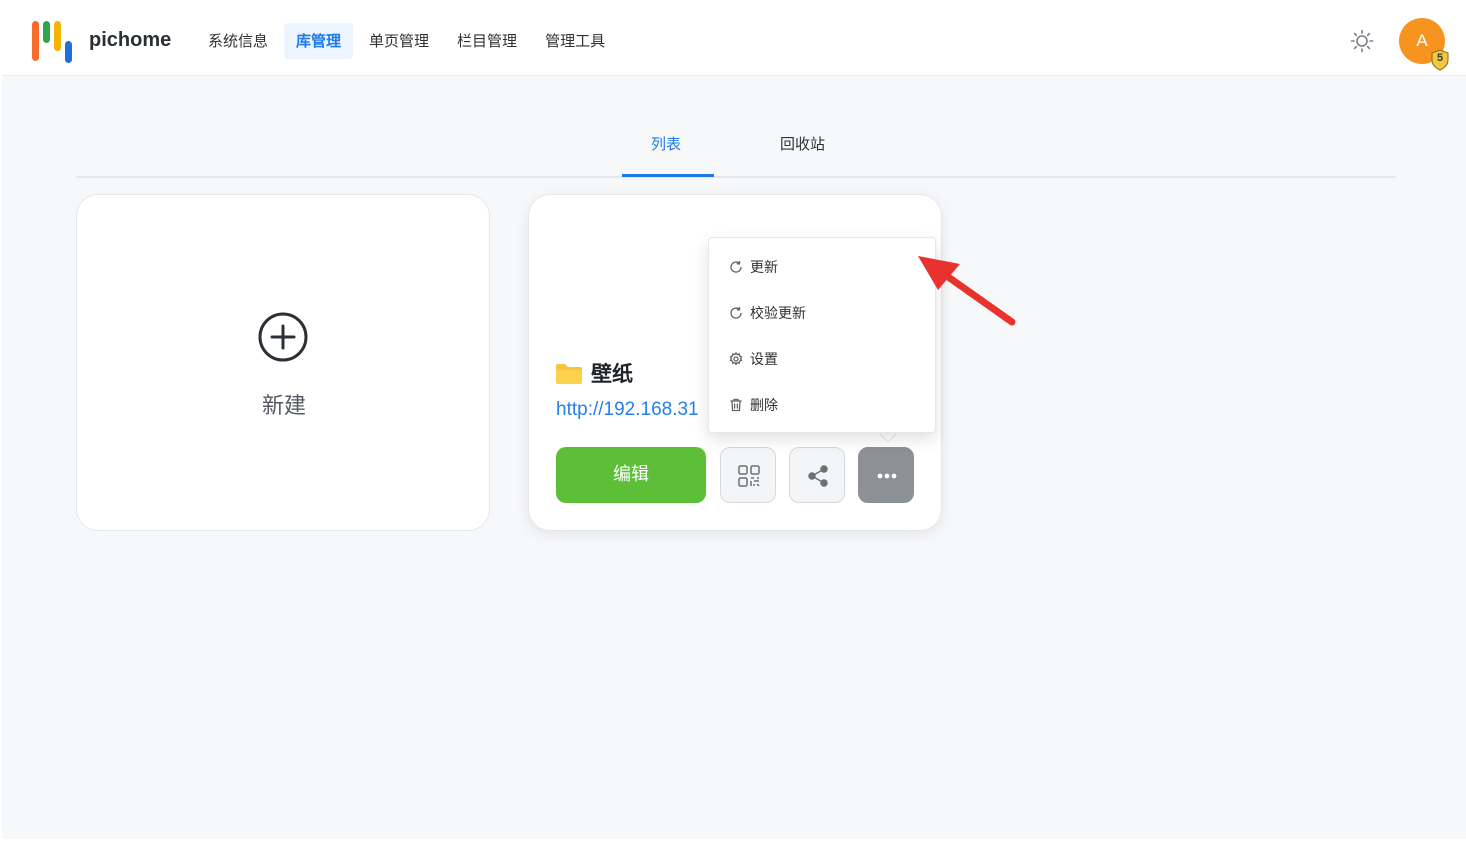  What do you see at coordinates (822, 359) in the screenshot?
I see `menu-item-settings: 设置` at bounding box center [822, 359].